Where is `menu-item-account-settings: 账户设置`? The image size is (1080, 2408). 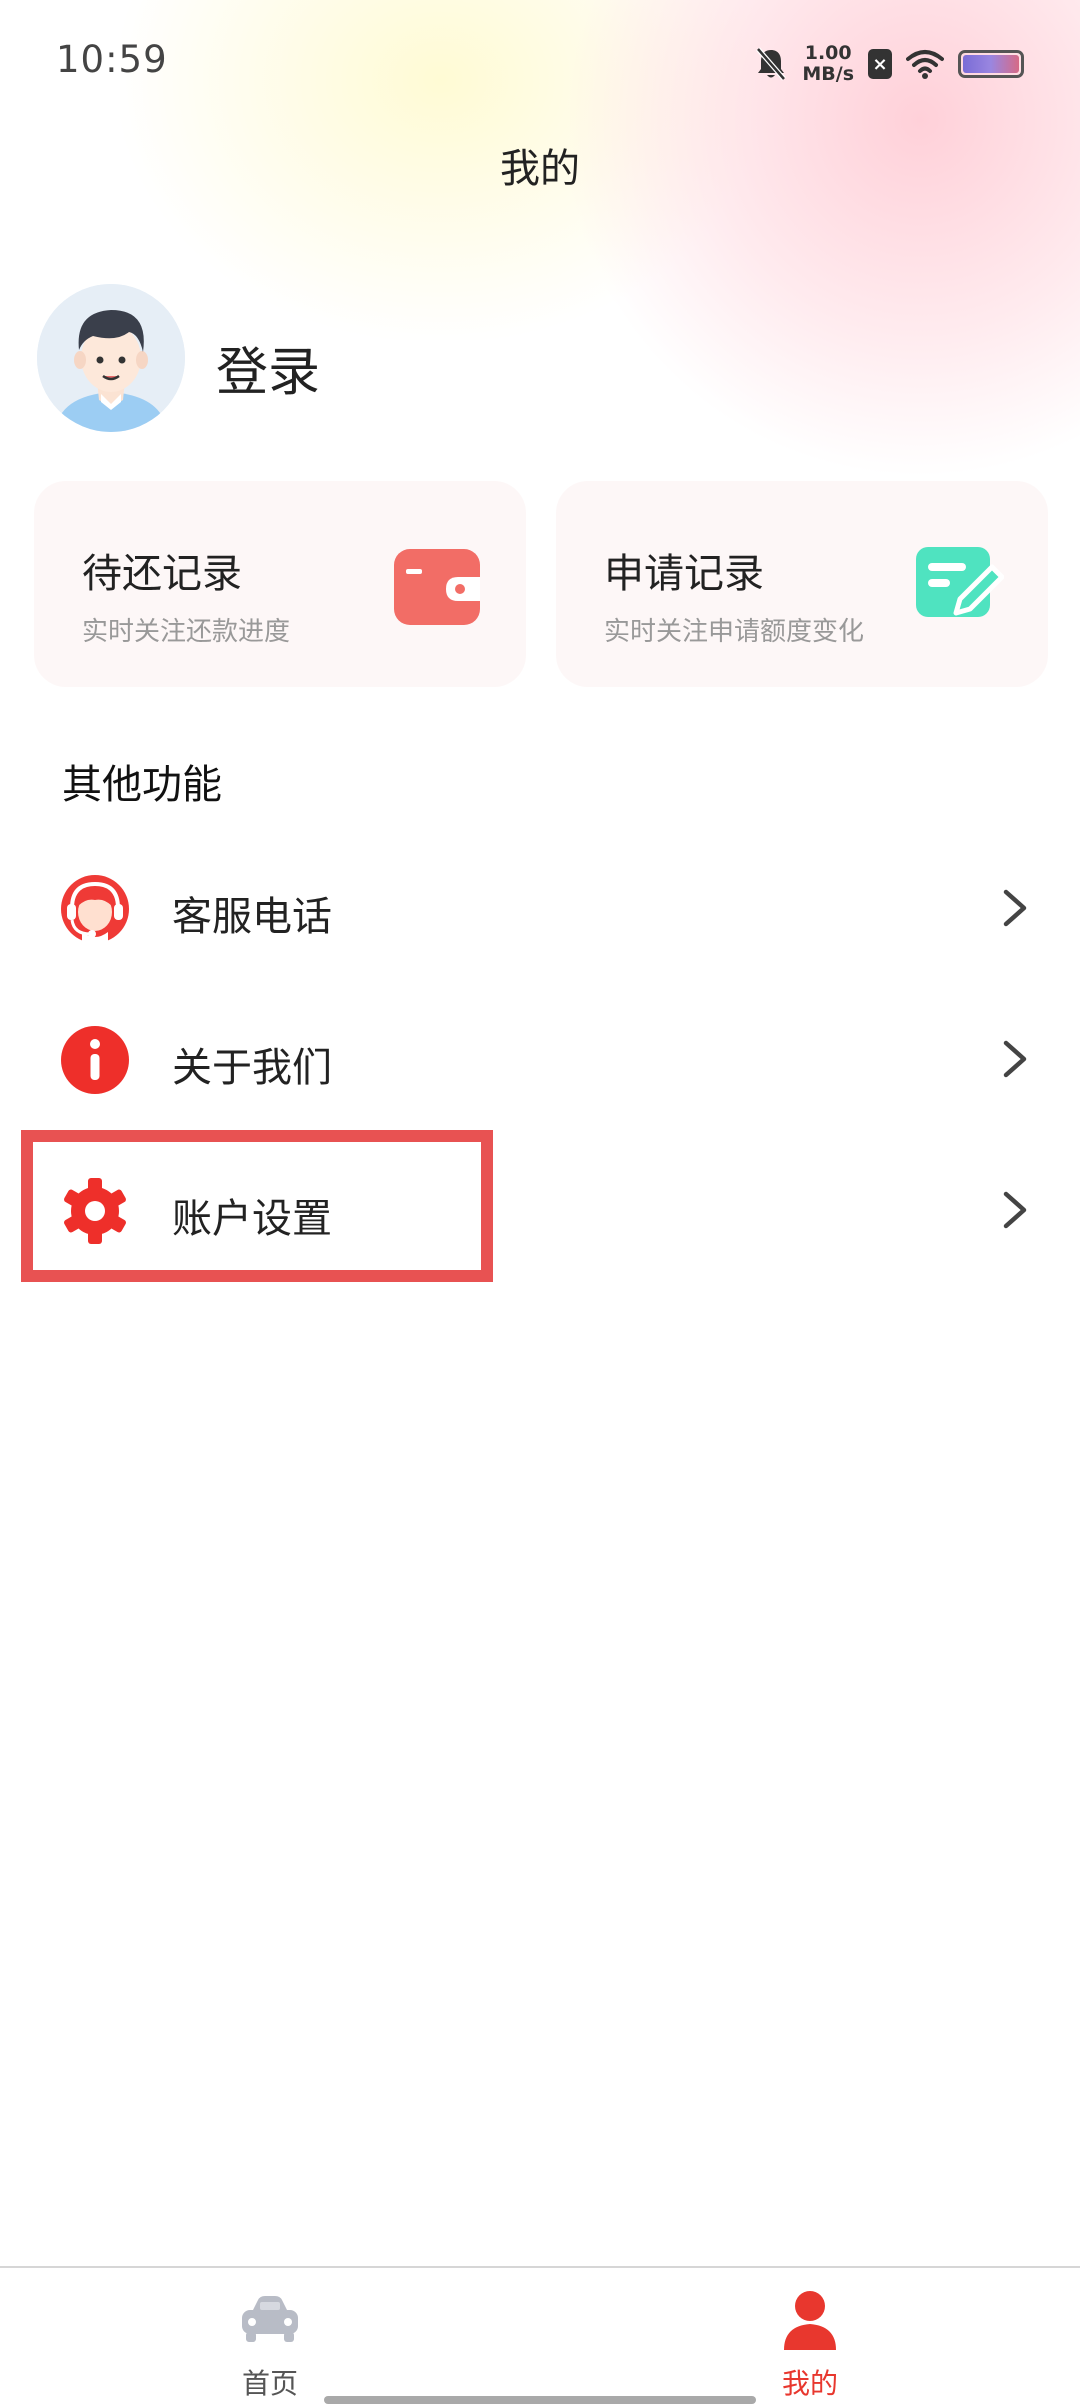 menu-item-account-settings: 账户设置 is located at coordinates (540, 1210).